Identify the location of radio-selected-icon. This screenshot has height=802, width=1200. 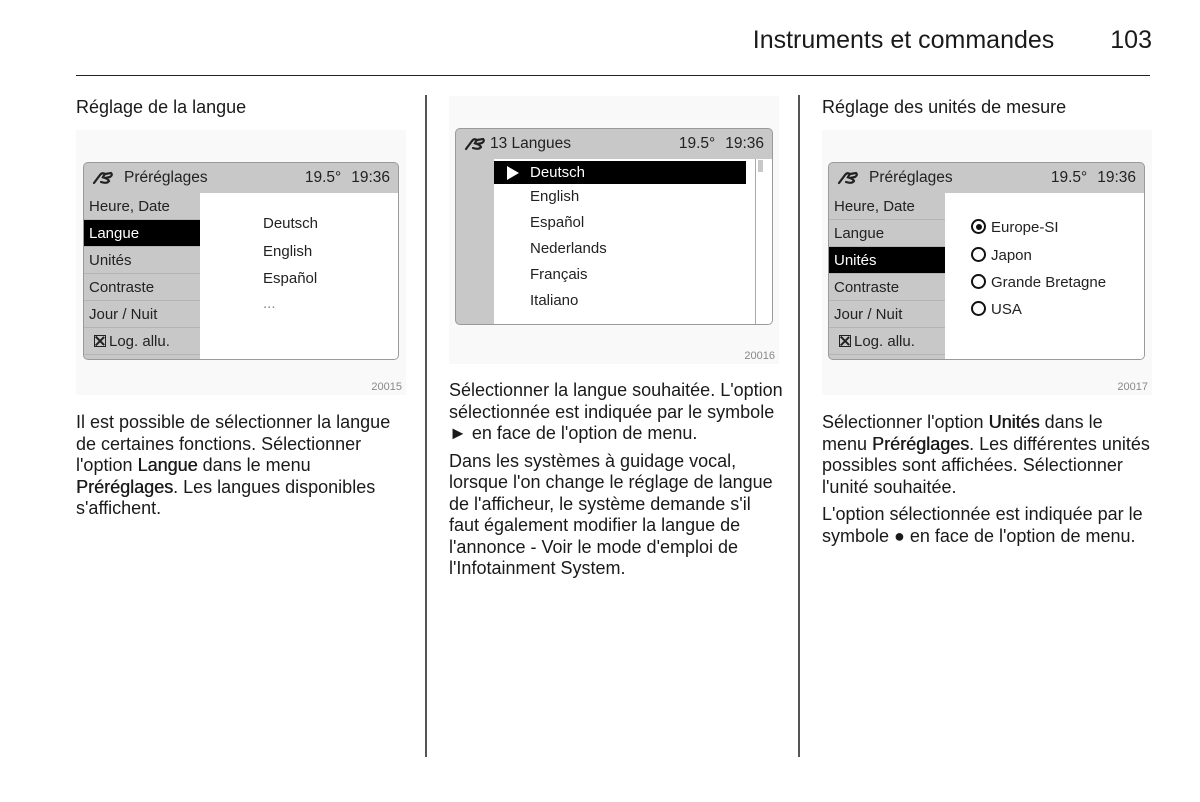
(978, 226).